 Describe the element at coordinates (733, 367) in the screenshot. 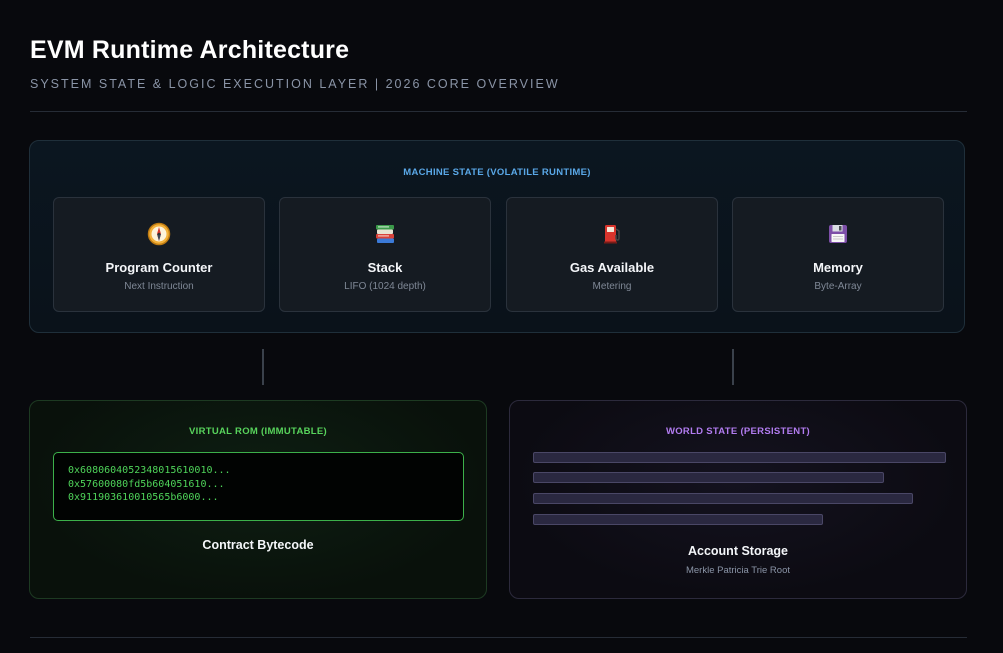

I see `connector-right` at that location.